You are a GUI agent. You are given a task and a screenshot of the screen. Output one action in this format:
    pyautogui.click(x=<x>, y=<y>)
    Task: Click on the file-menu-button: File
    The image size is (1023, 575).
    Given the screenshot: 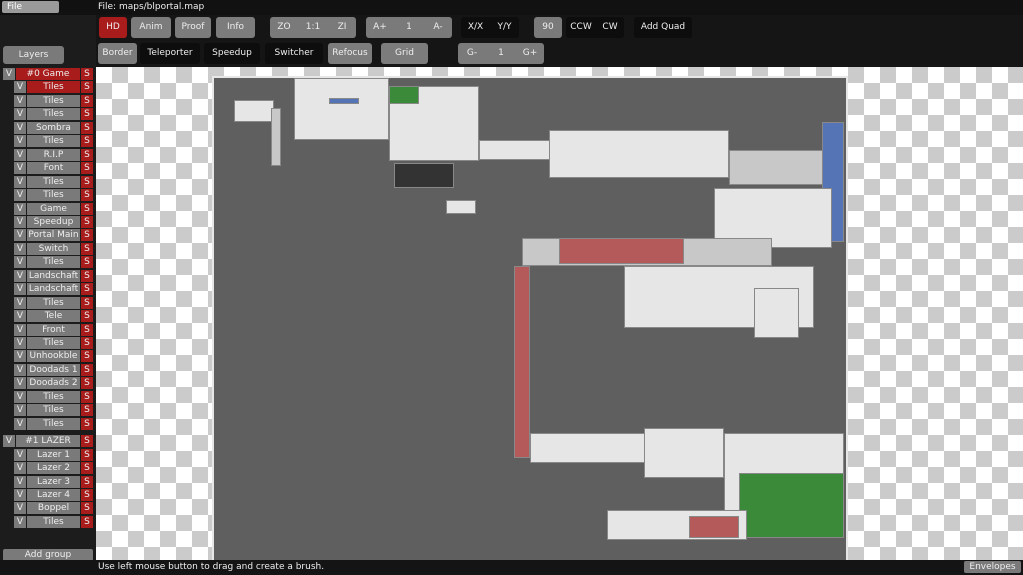 What is the action you would take?
    pyautogui.click(x=30, y=7)
    